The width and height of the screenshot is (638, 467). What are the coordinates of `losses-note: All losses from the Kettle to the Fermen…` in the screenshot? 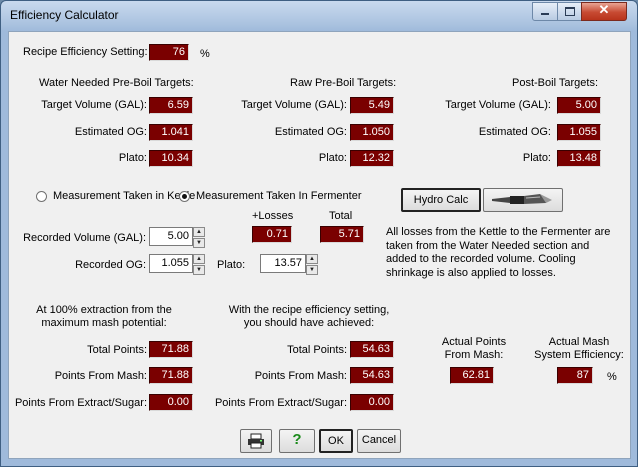 It's located at (498, 252).